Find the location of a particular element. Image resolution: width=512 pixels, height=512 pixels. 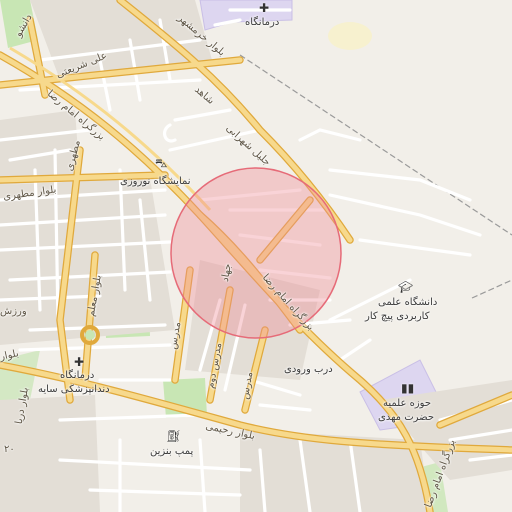

building-icon: ▮▮ is located at coordinates (407, 388).